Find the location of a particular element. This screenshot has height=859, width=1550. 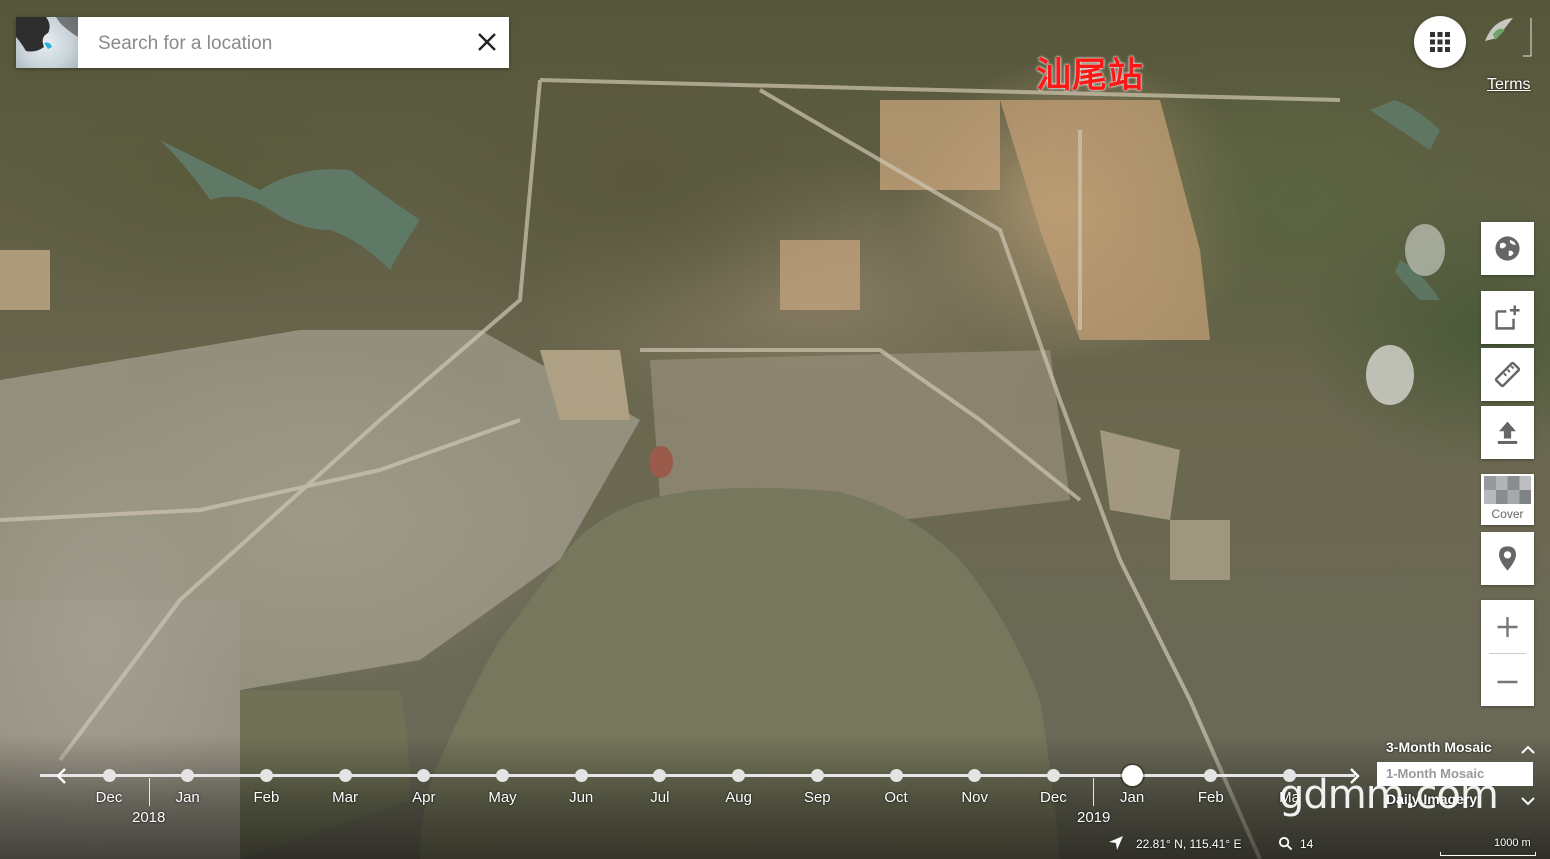

add-layer-icon is located at coordinates (1507, 317).